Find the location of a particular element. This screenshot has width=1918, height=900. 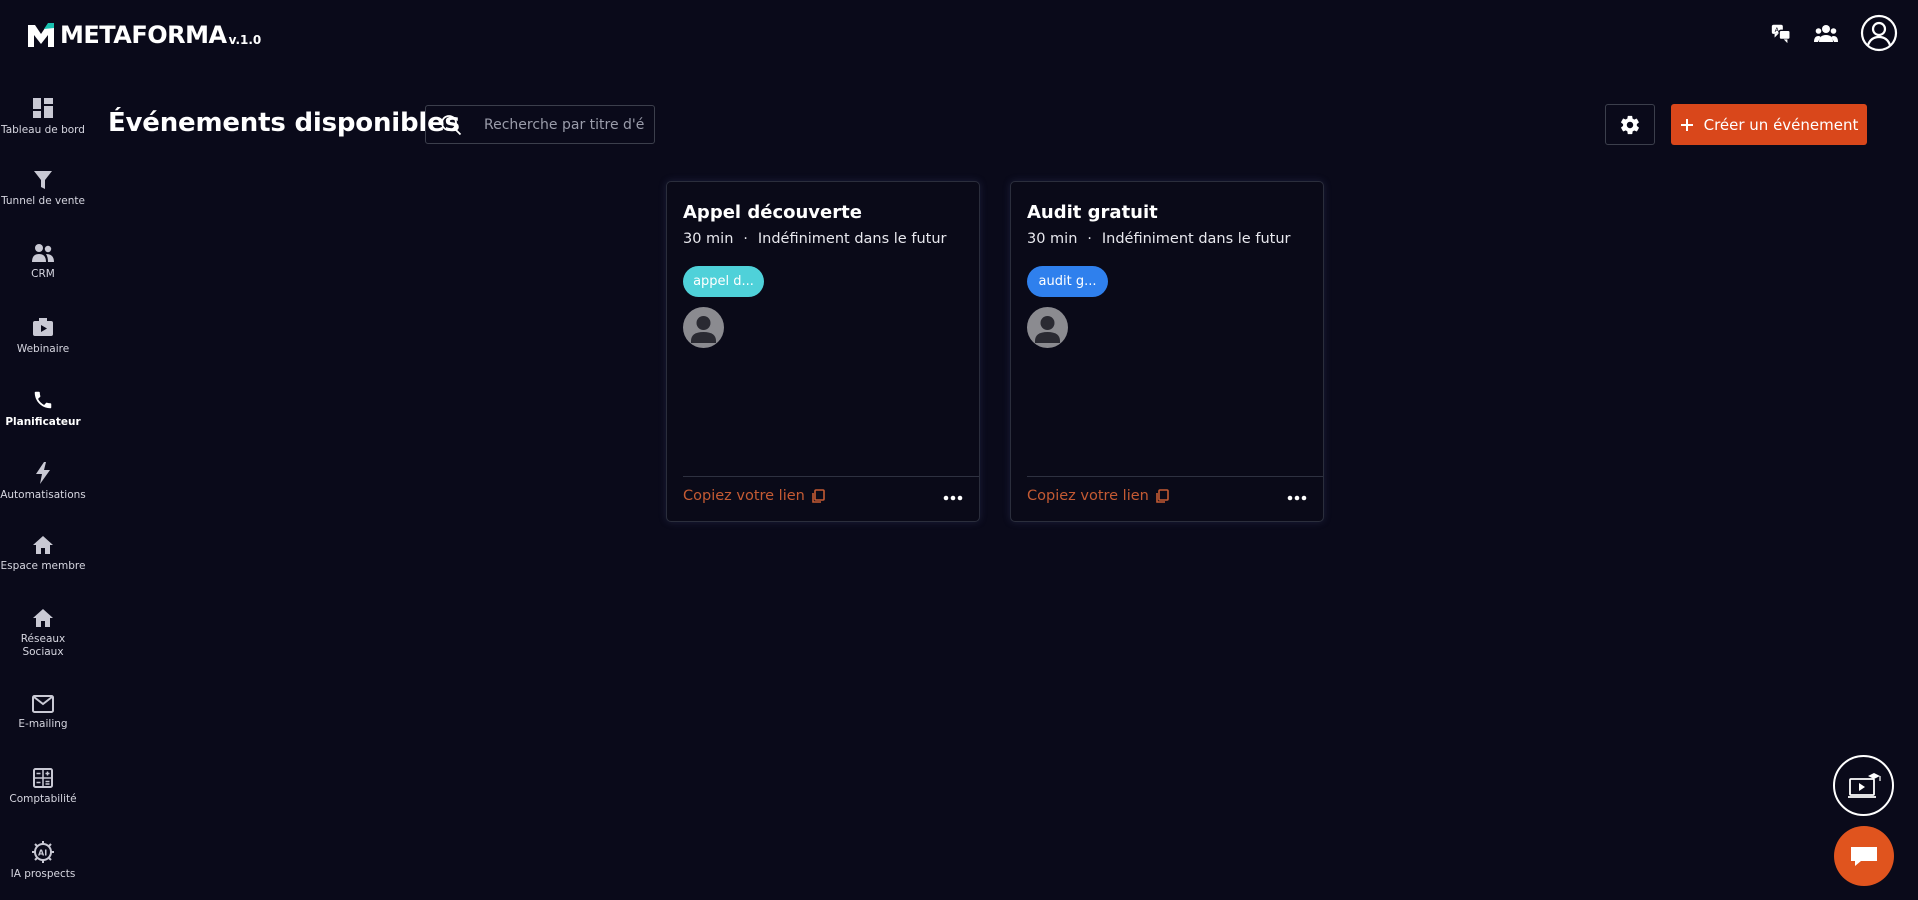

sidebar-item-comptabilite: Comptabilité is located at coordinates (43, 787).